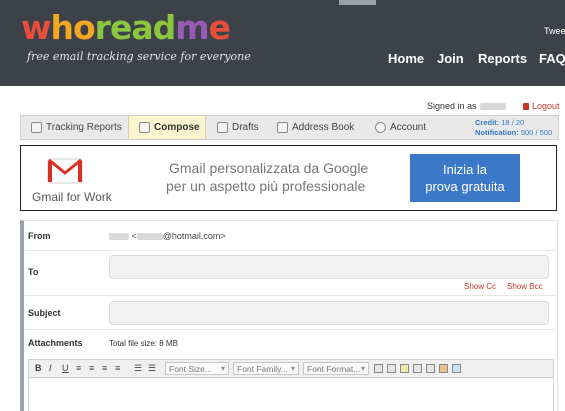 This screenshot has height=411, width=565. What do you see at coordinates (143, 343) in the screenshot?
I see `total-file-size: Total file size: 8 MB` at bounding box center [143, 343].